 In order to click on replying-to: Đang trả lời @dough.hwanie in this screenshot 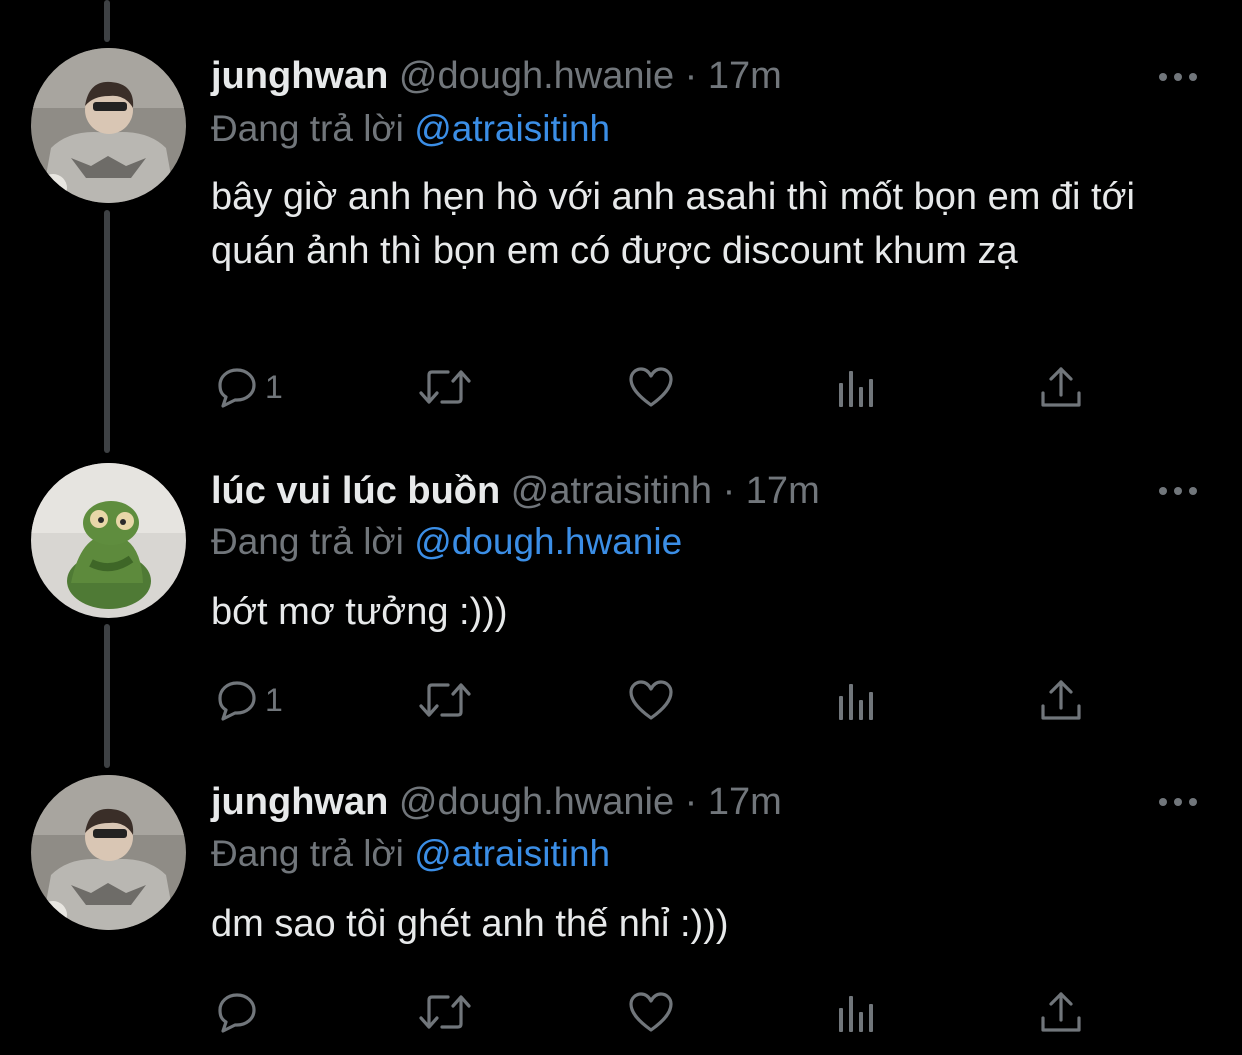, I will do `click(446, 542)`.